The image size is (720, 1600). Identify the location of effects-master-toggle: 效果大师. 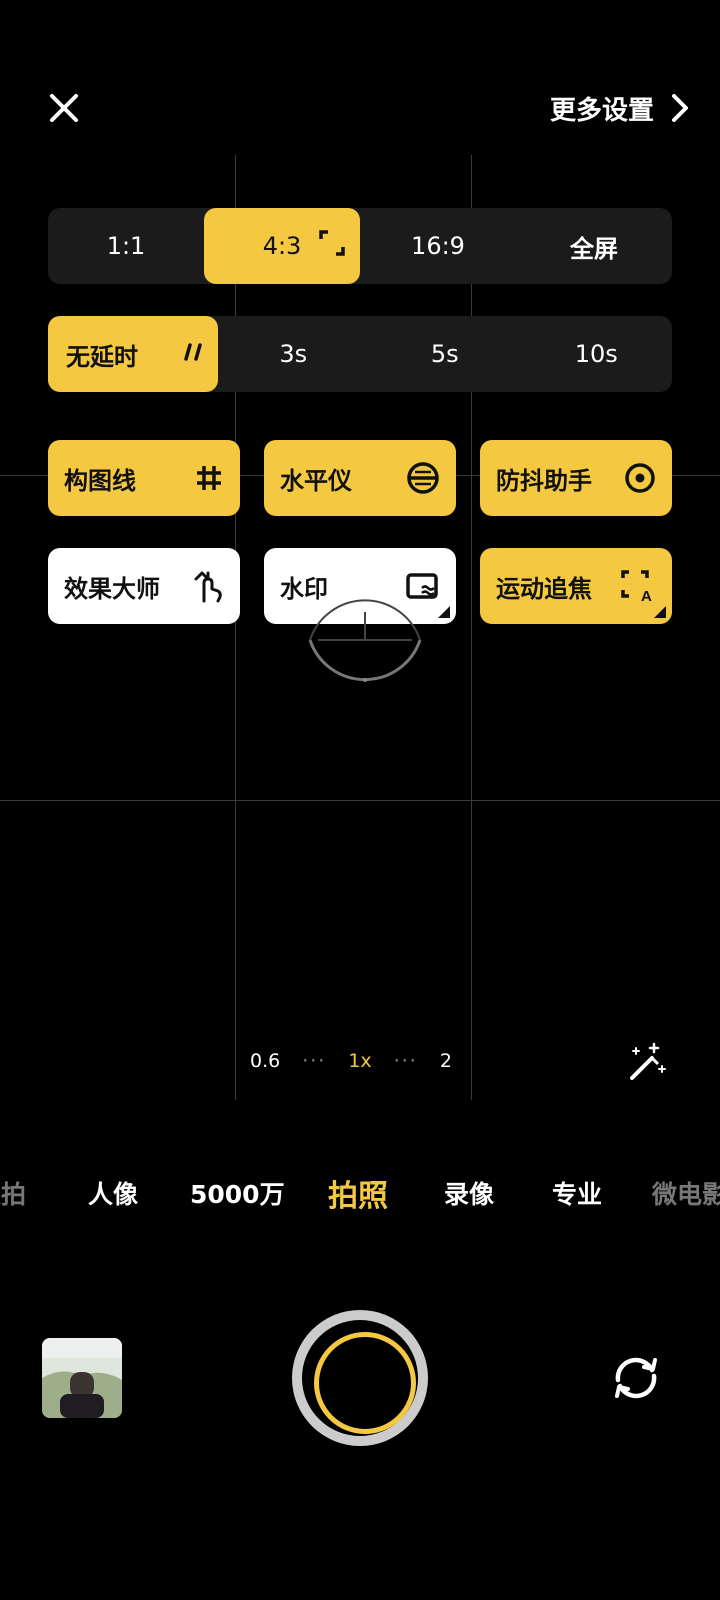
(144, 586).